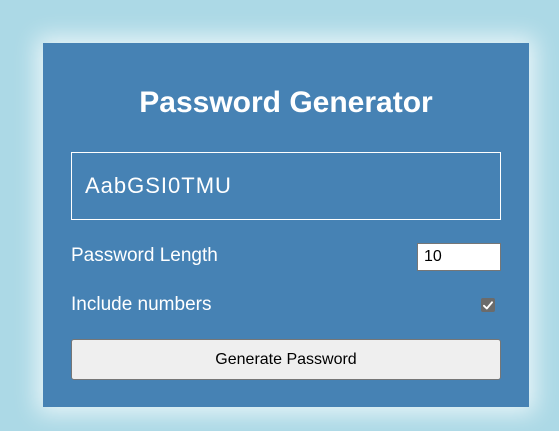 This screenshot has height=431, width=559. What do you see at coordinates (141, 304) in the screenshot?
I see `include-numbers-label: Include numbers` at bounding box center [141, 304].